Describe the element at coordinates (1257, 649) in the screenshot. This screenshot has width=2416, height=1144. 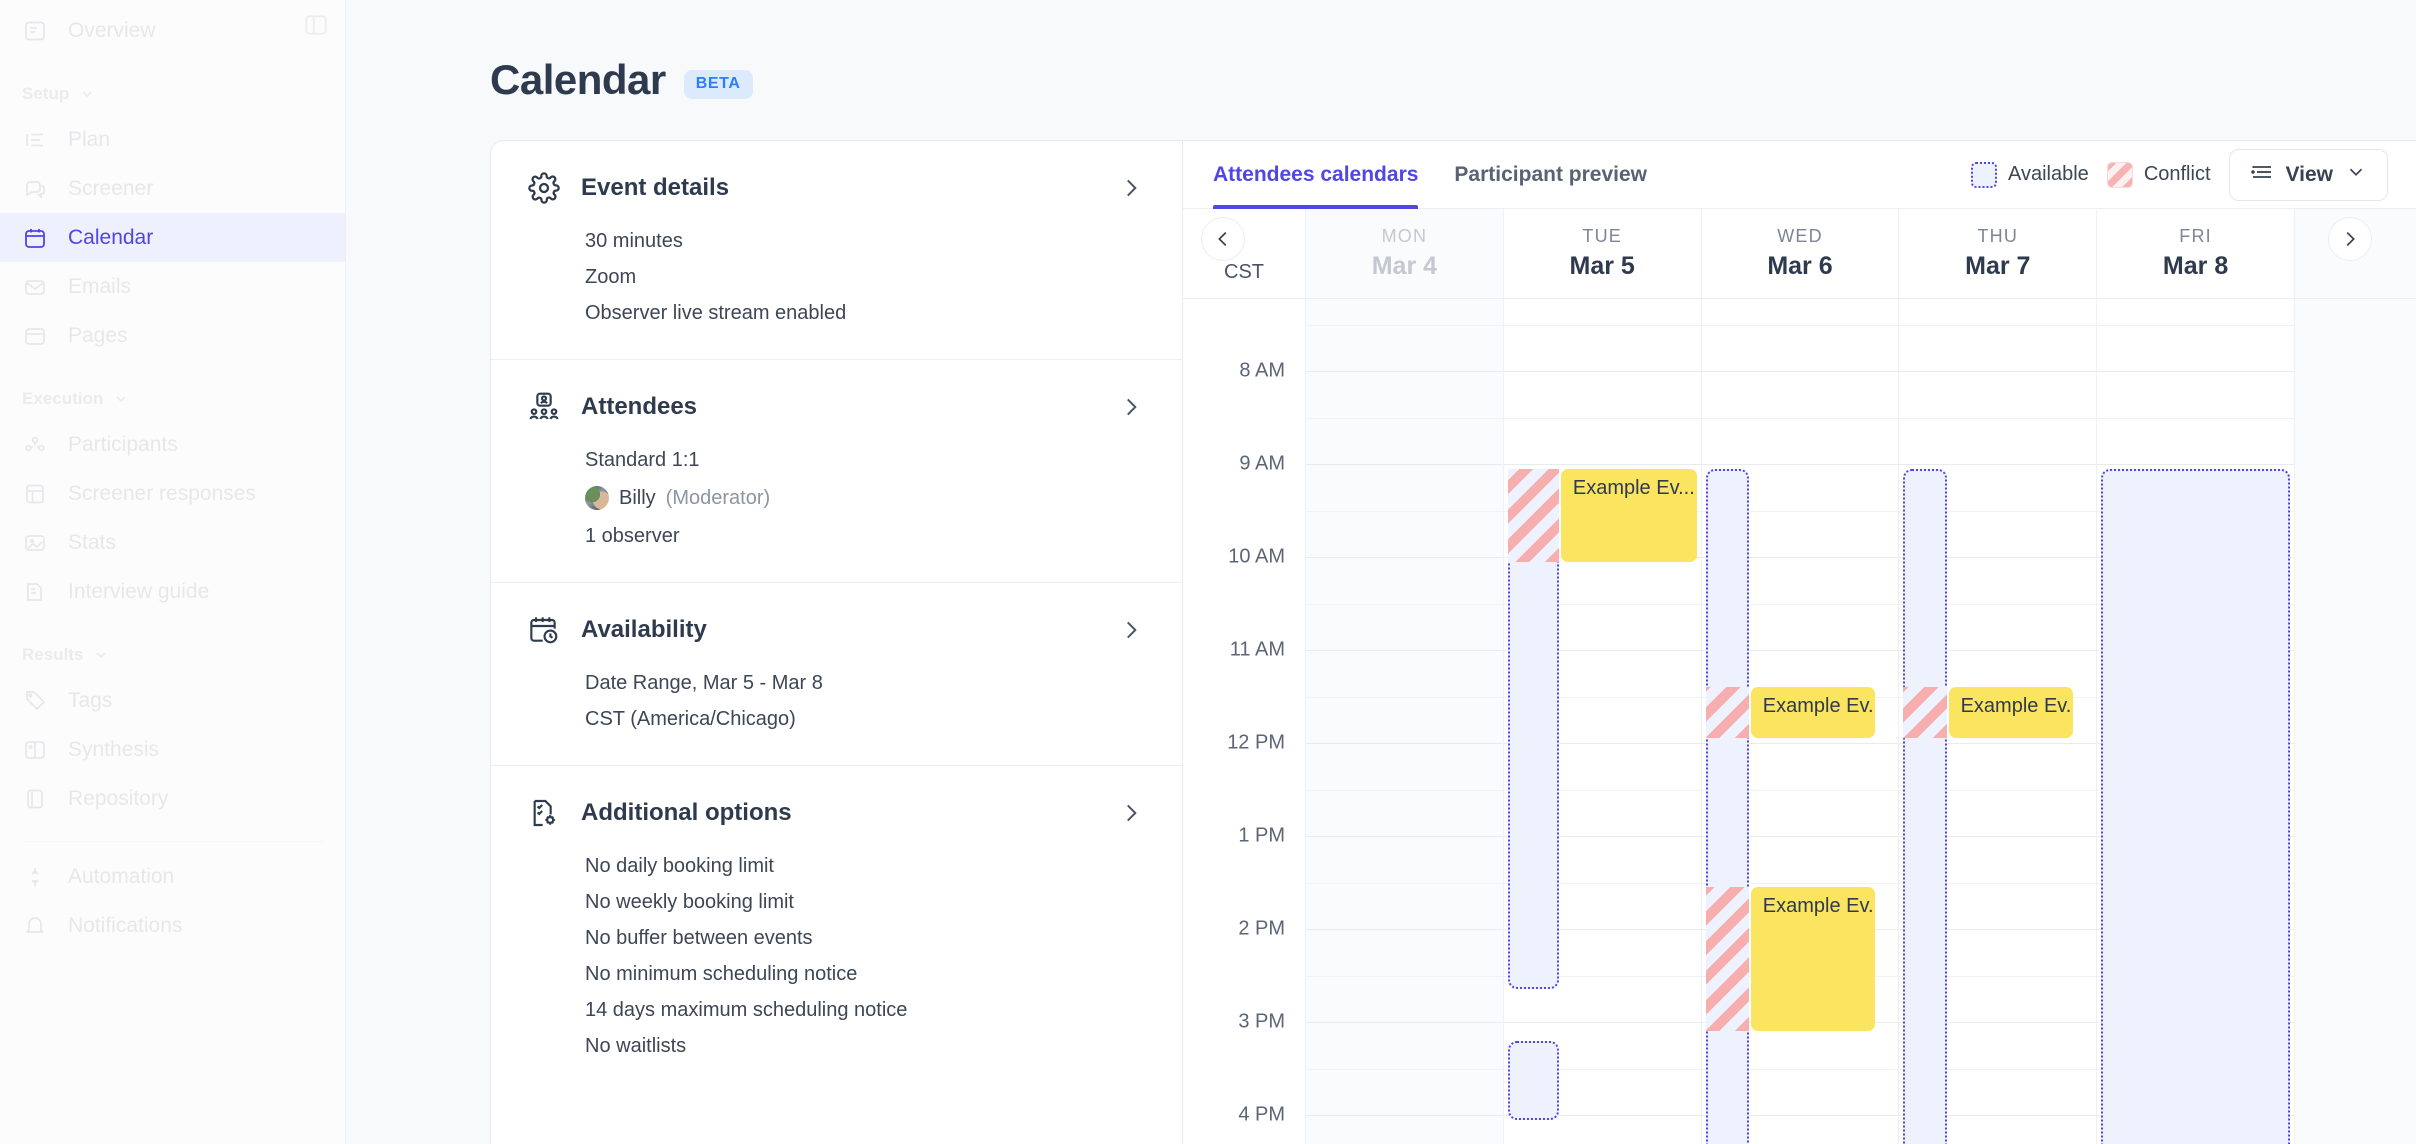
I see `time-label: 11 AM` at that location.